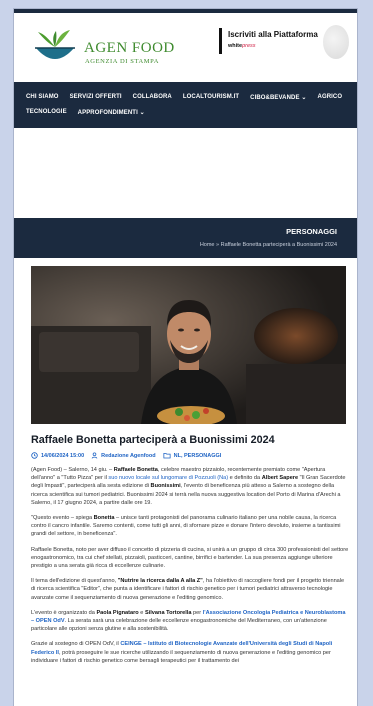  I want to click on nav-chi-siamo: CHI SIAMO, so click(42, 97).